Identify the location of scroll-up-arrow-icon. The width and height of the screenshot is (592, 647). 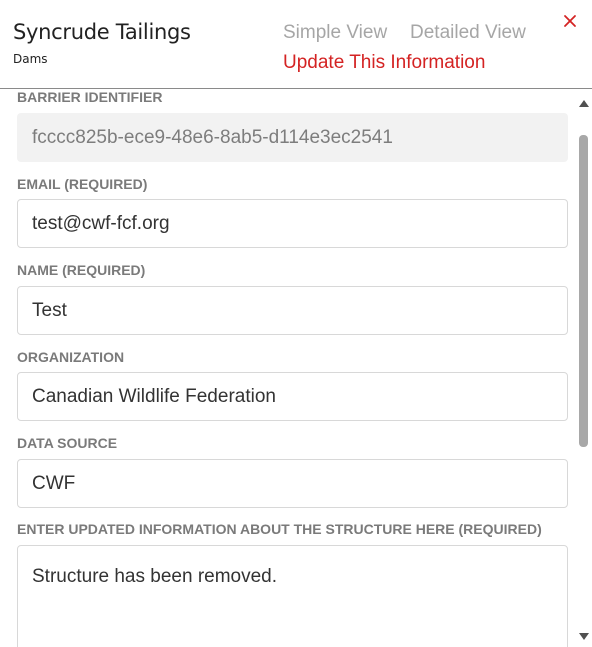
(584, 103).